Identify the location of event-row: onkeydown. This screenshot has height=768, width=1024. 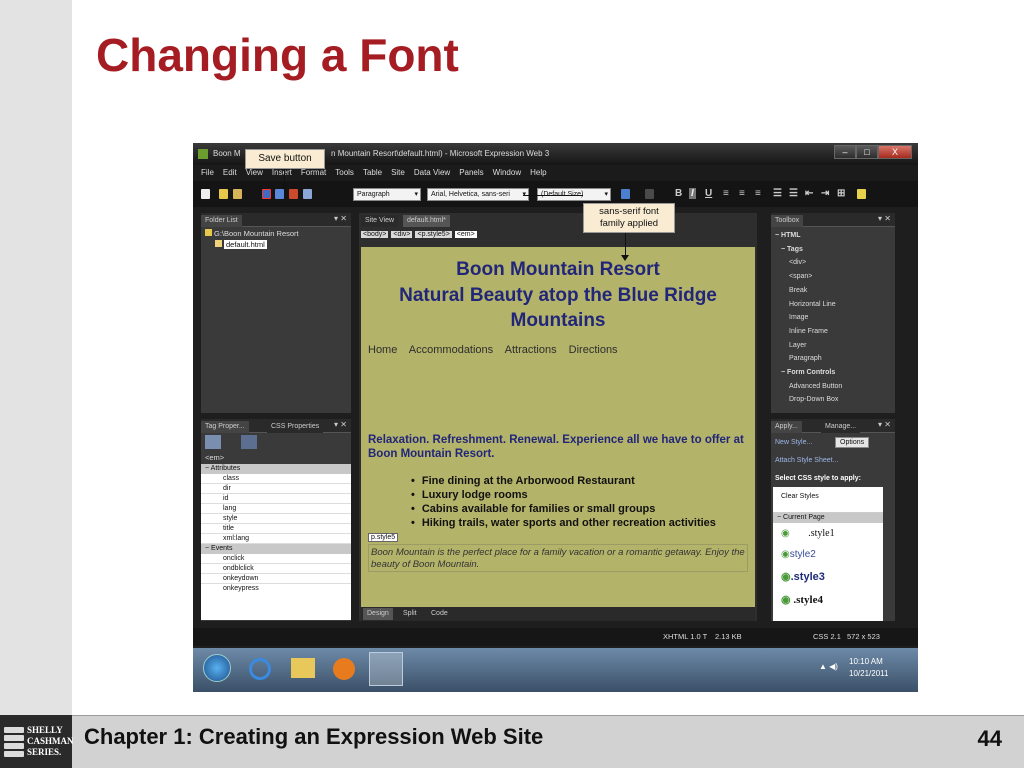
(276, 579).